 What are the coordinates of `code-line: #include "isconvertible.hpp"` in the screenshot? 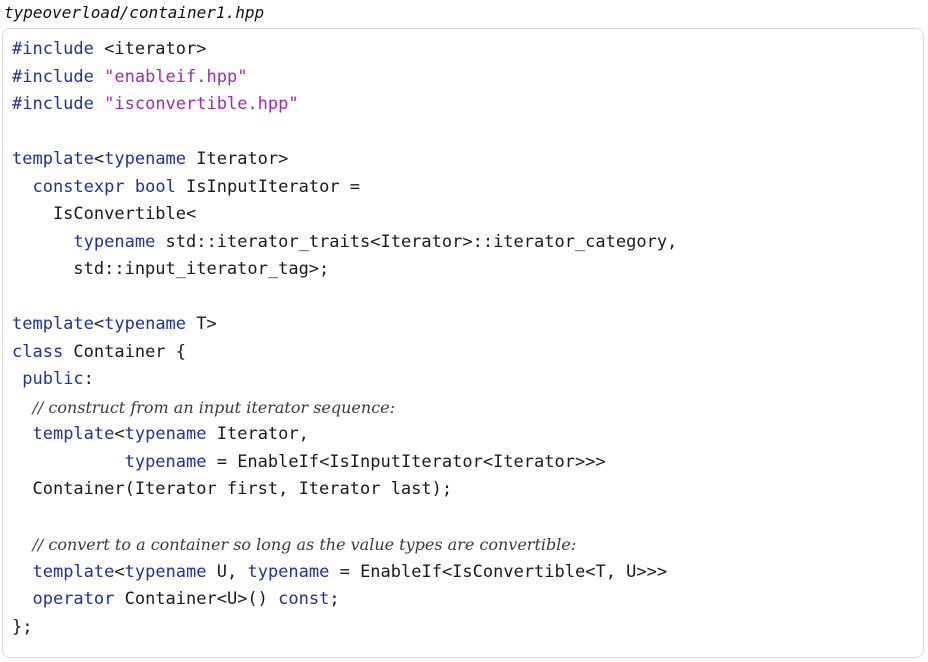 It's located at (467, 105).